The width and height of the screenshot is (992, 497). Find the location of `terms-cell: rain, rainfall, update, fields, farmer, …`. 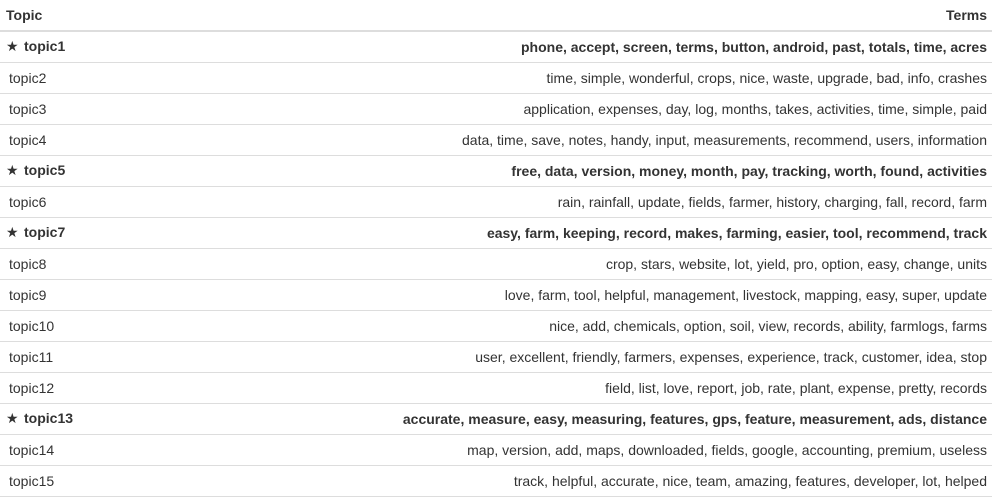

terms-cell: rain, rainfall, update, fields, farmer, … is located at coordinates (646, 202).